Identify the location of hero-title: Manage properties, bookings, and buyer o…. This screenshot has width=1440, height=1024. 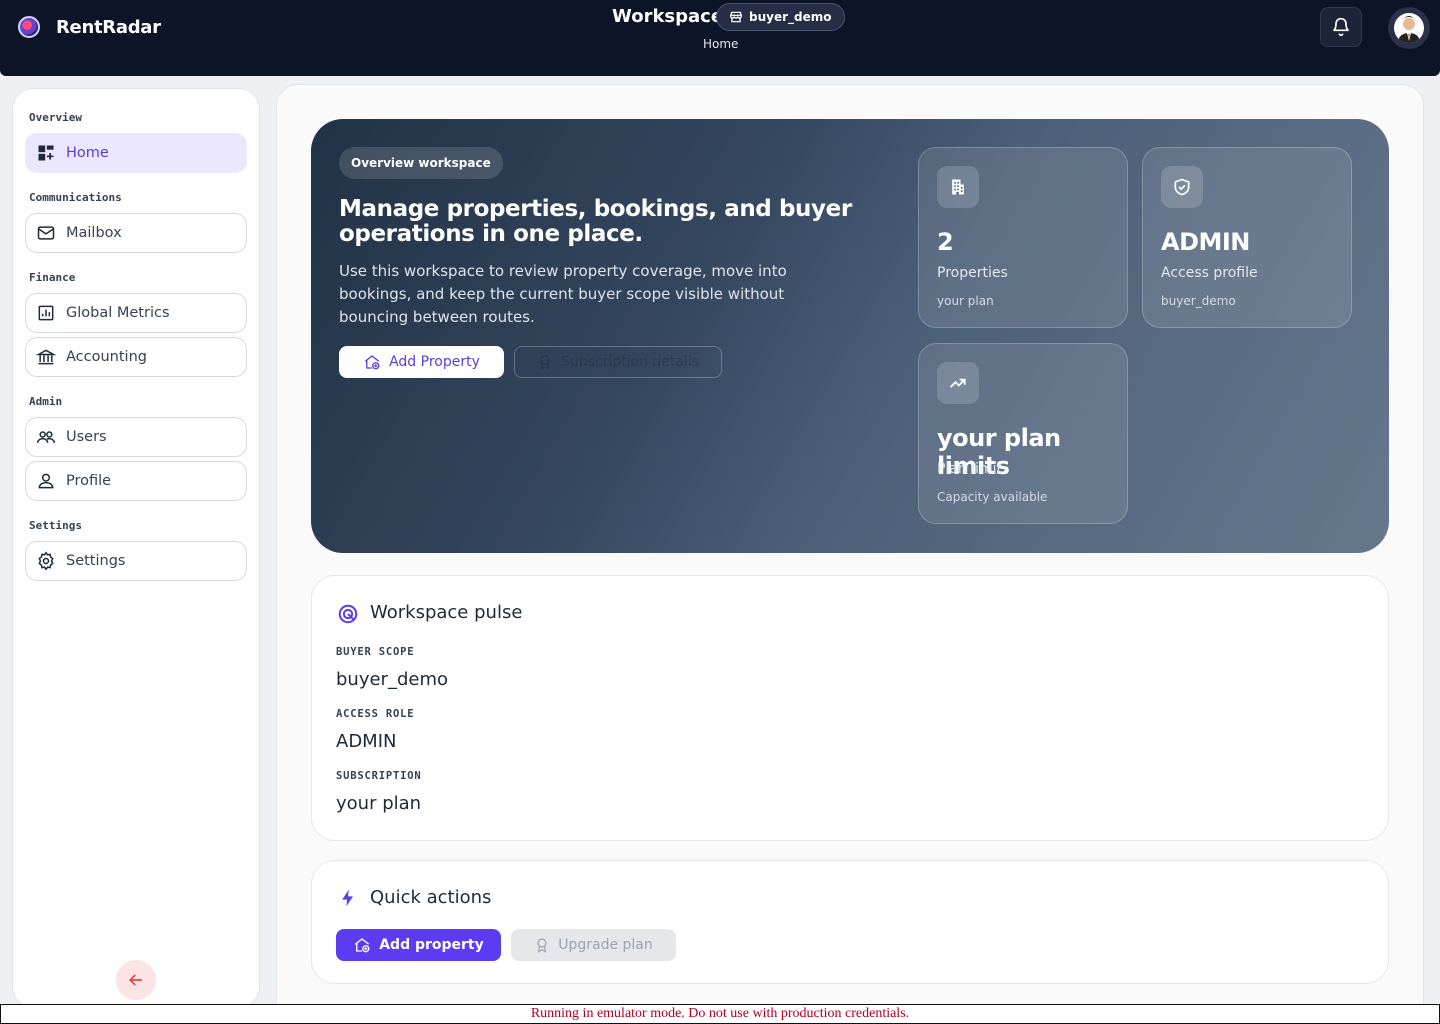
(595, 221).